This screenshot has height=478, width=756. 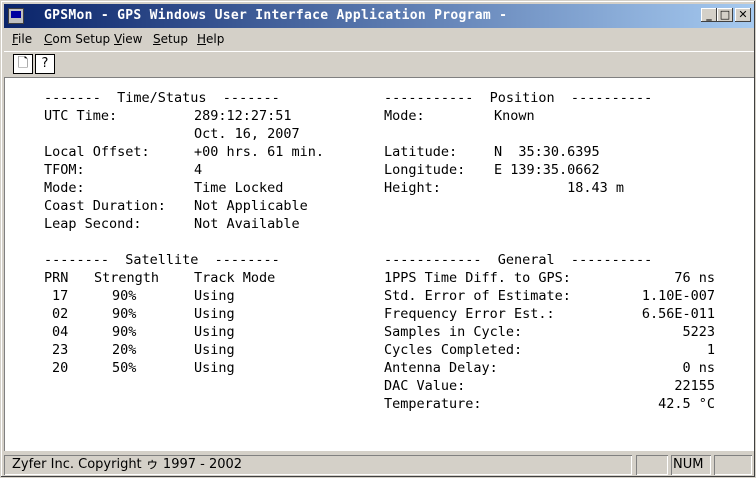 What do you see at coordinates (64, 188) in the screenshot?
I see `mode-label: Mode:` at bounding box center [64, 188].